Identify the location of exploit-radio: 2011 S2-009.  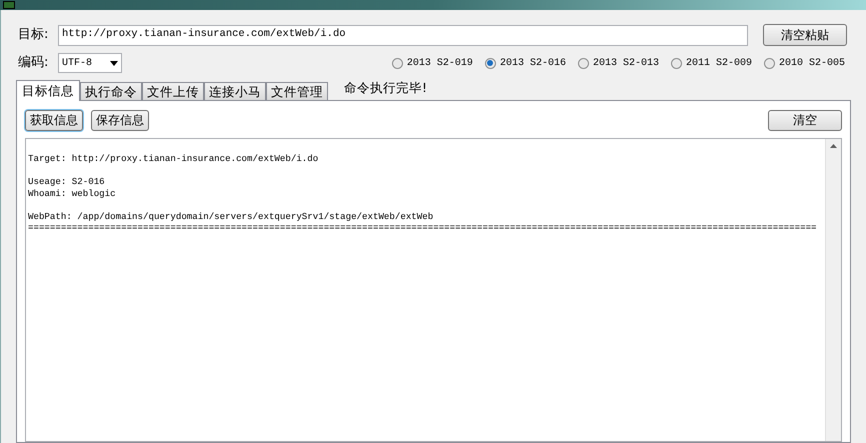
(711, 63).